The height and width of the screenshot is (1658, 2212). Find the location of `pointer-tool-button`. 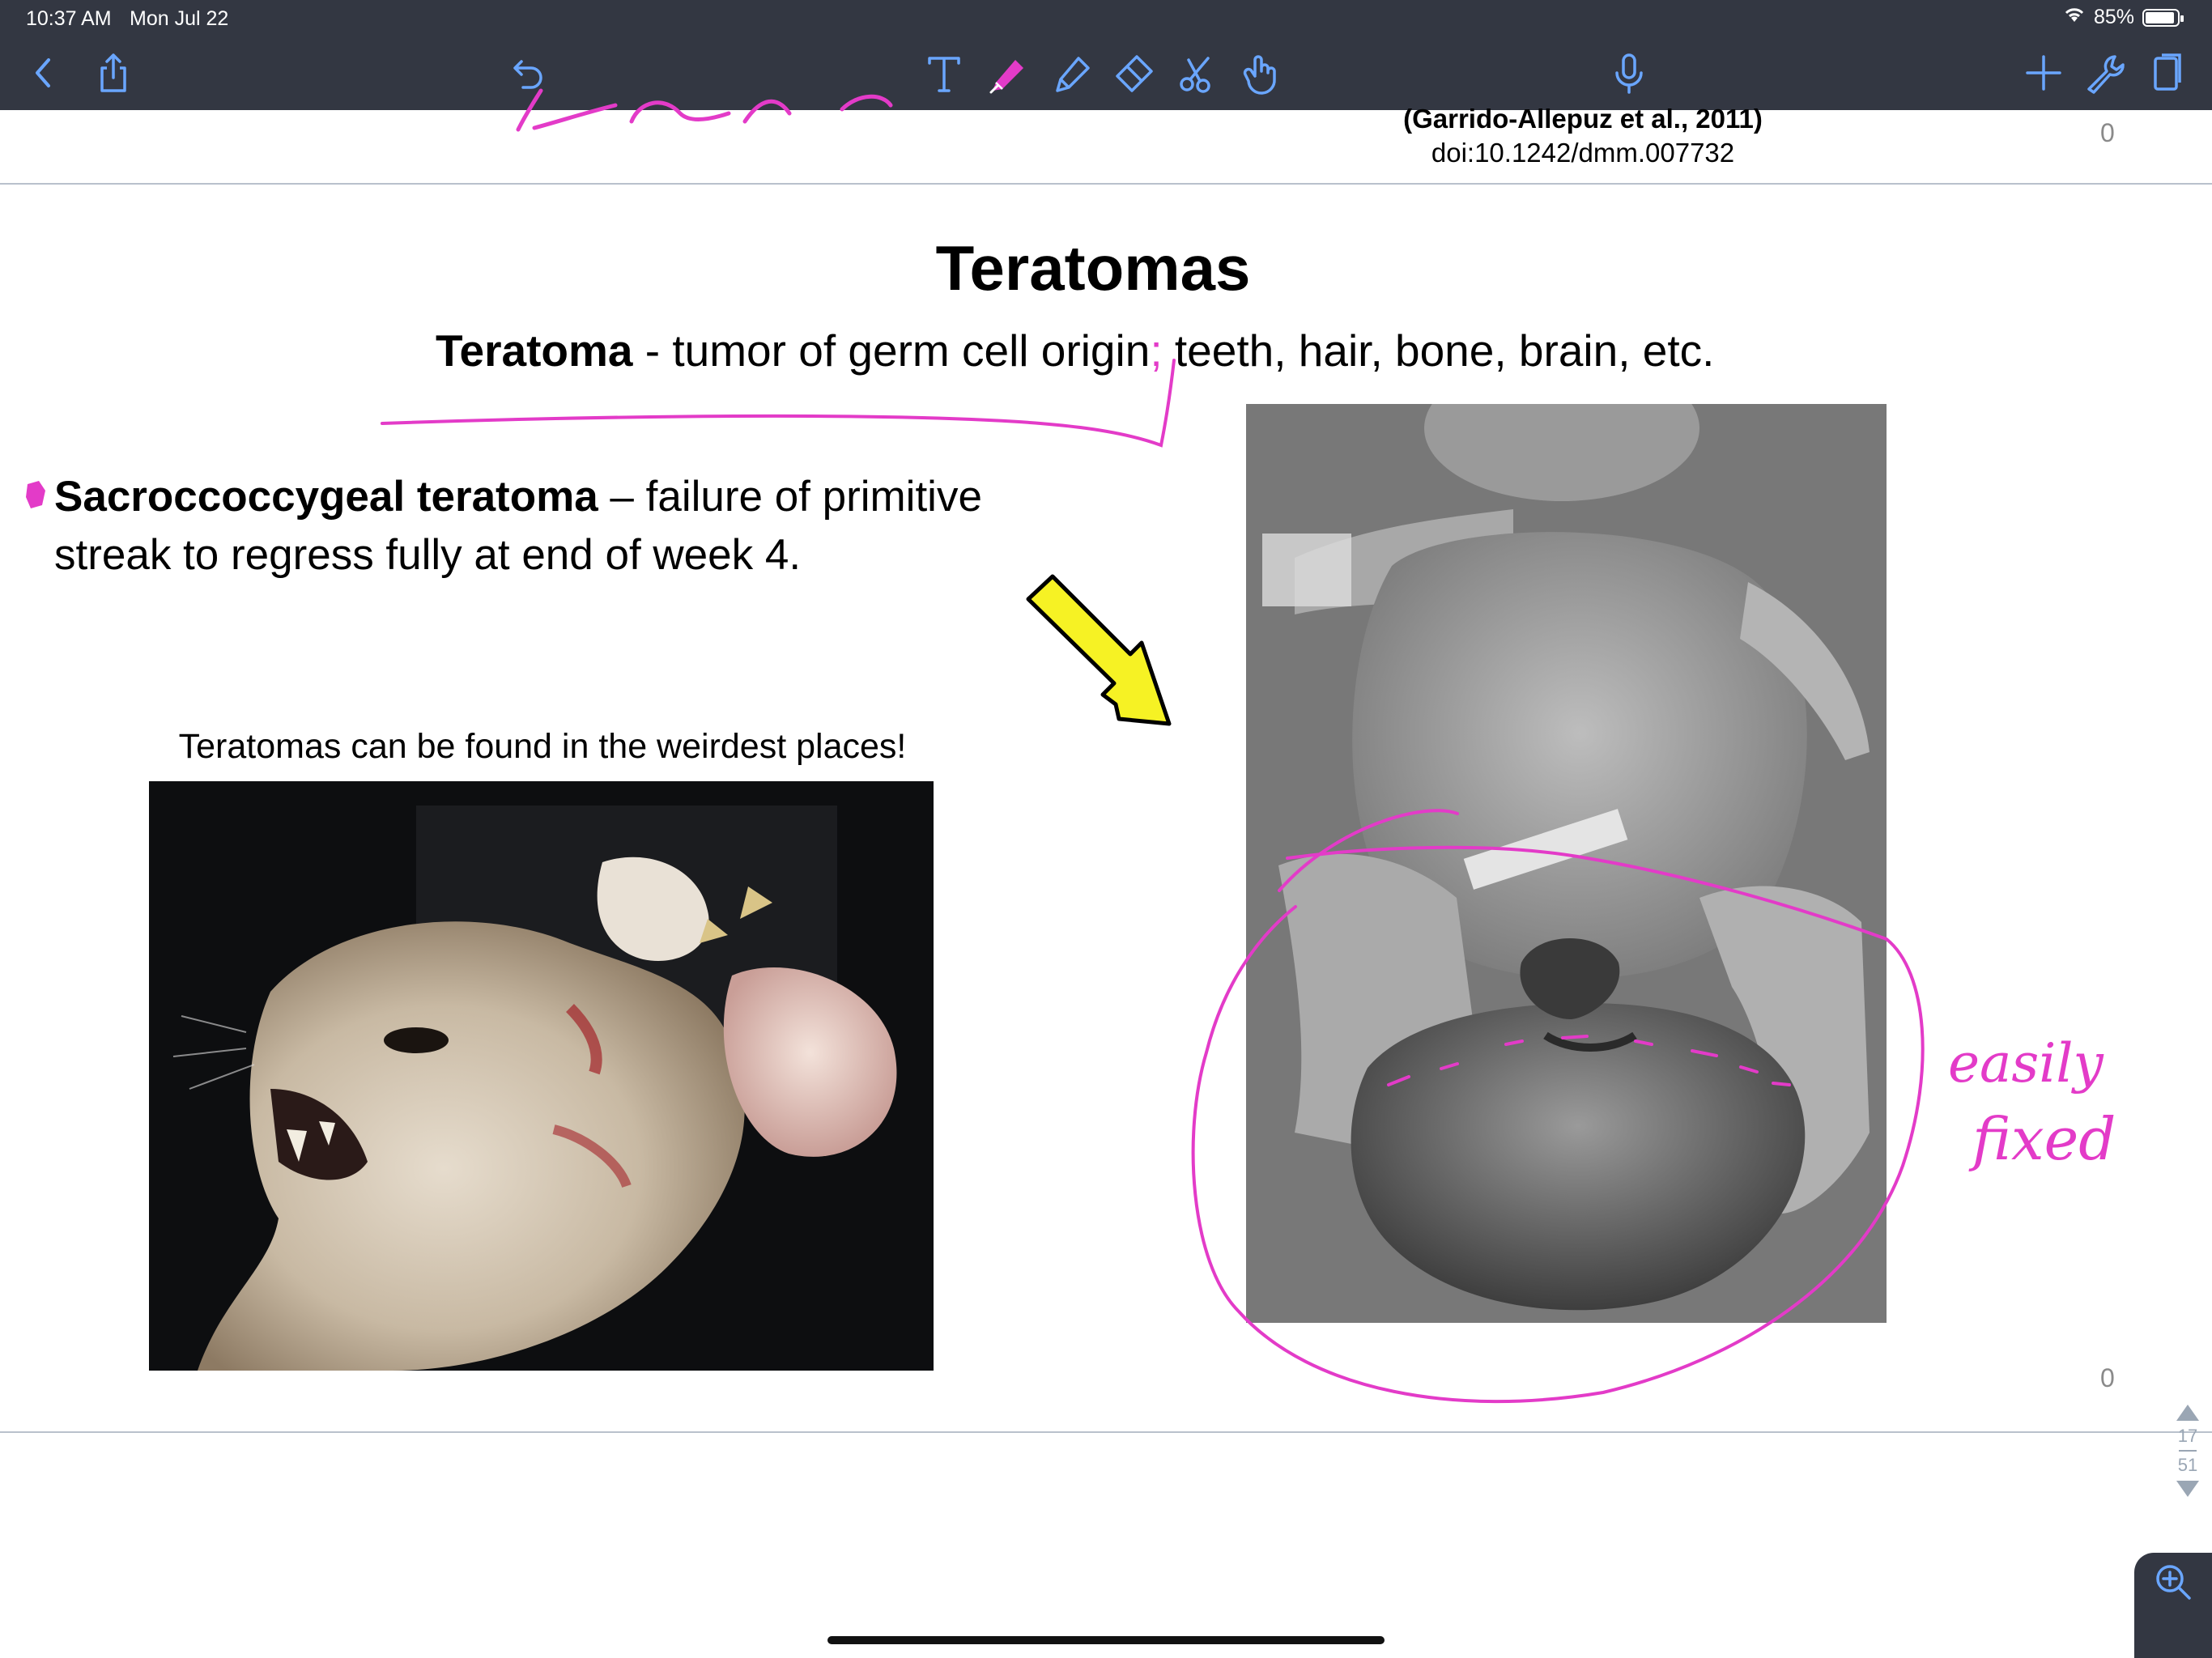

pointer-tool-button is located at coordinates (1260, 73).